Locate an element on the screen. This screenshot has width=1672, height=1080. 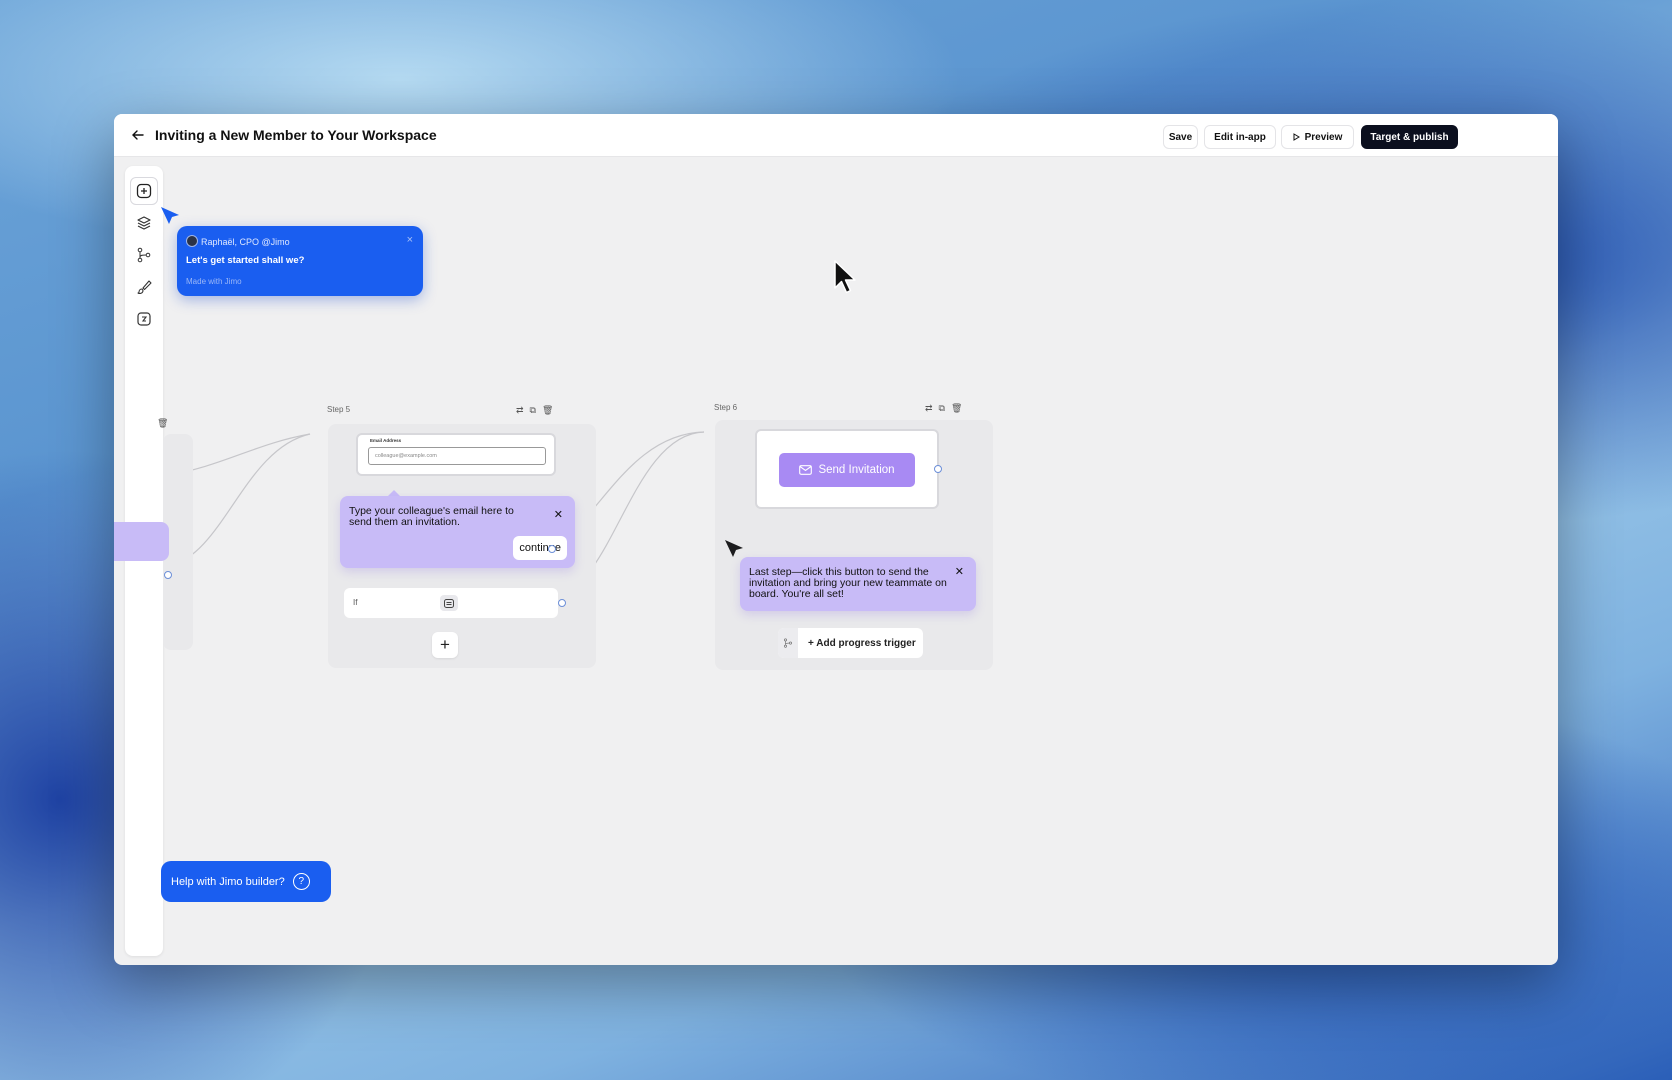
if-condition-row: If is located at coordinates (451, 603).